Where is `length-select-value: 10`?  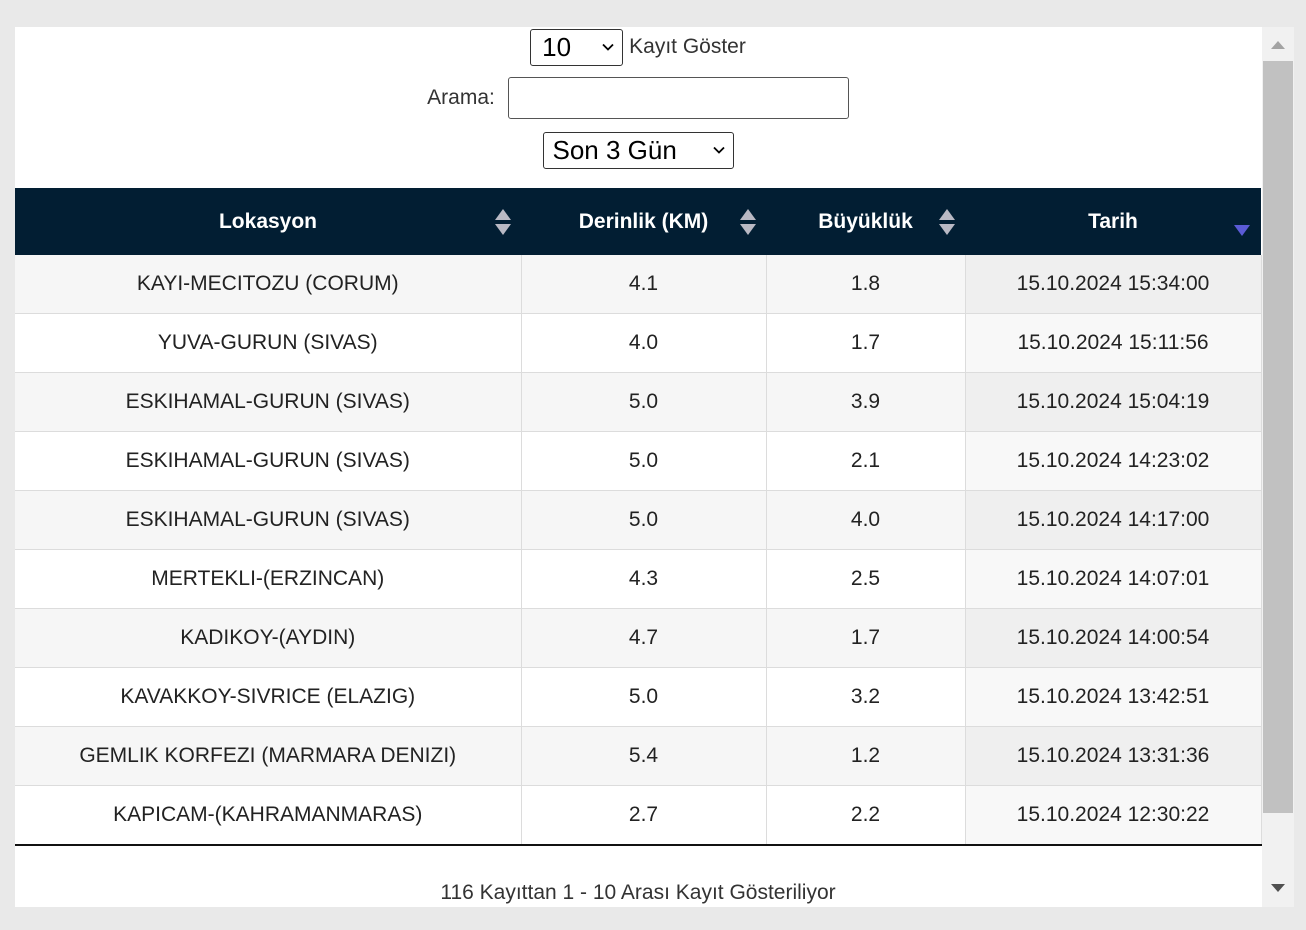 length-select-value: 10 is located at coordinates (557, 46).